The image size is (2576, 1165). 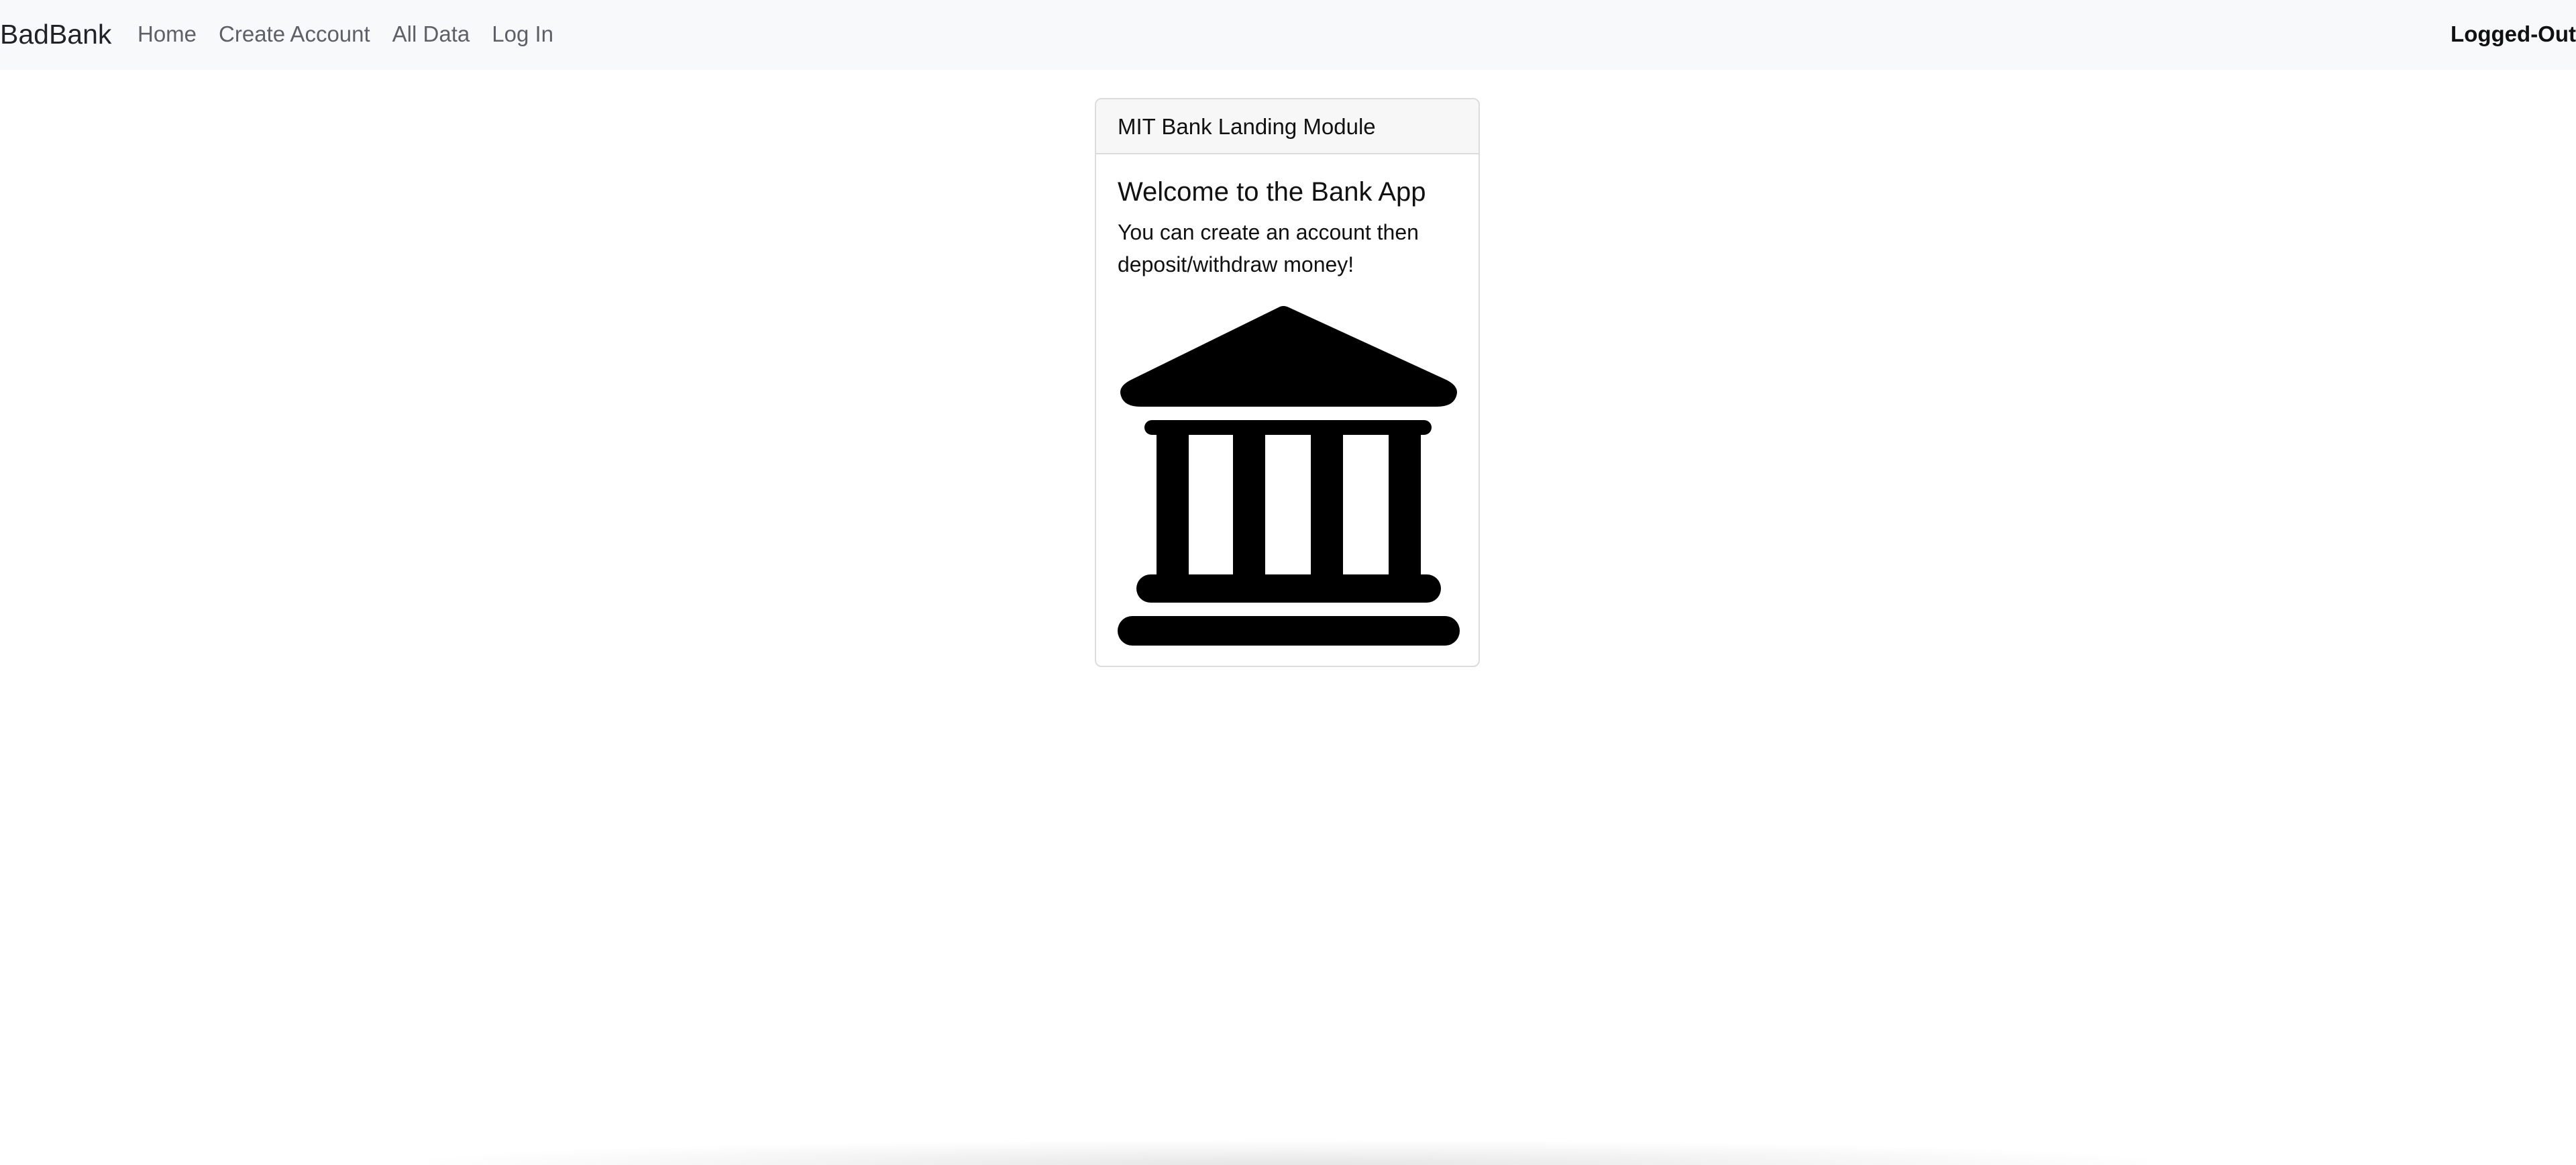 What do you see at coordinates (1288, 1153) in the screenshot?
I see `bottom-shadow` at bounding box center [1288, 1153].